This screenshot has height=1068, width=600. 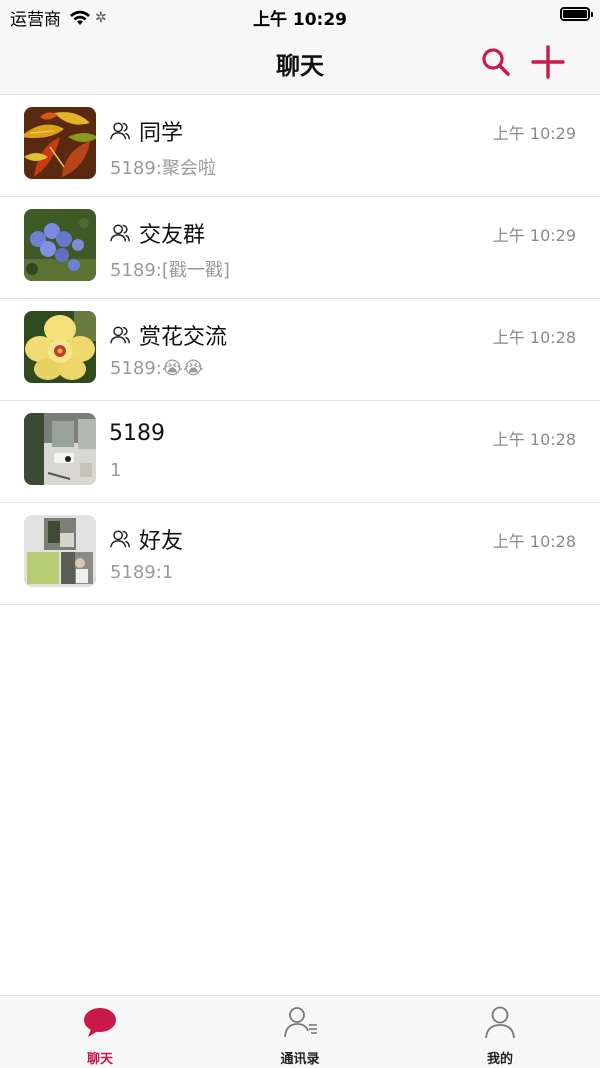 I want to click on add-button, so click(x=548, y=62).